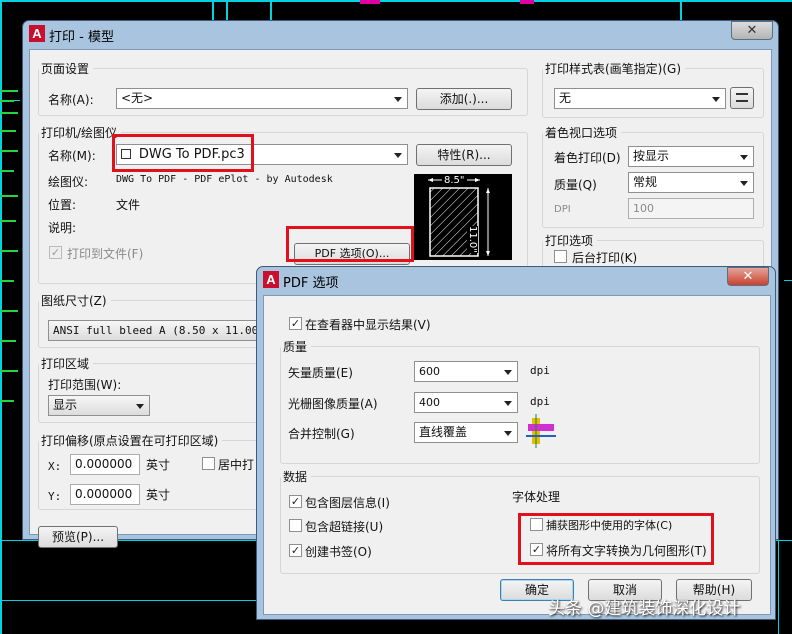 This screenshot has height=634, width=792. What do you see at coordinates (466, 402) in the screenshot?
I see `raster-quality-dropdown: 400` at bounding box center [466, 402].